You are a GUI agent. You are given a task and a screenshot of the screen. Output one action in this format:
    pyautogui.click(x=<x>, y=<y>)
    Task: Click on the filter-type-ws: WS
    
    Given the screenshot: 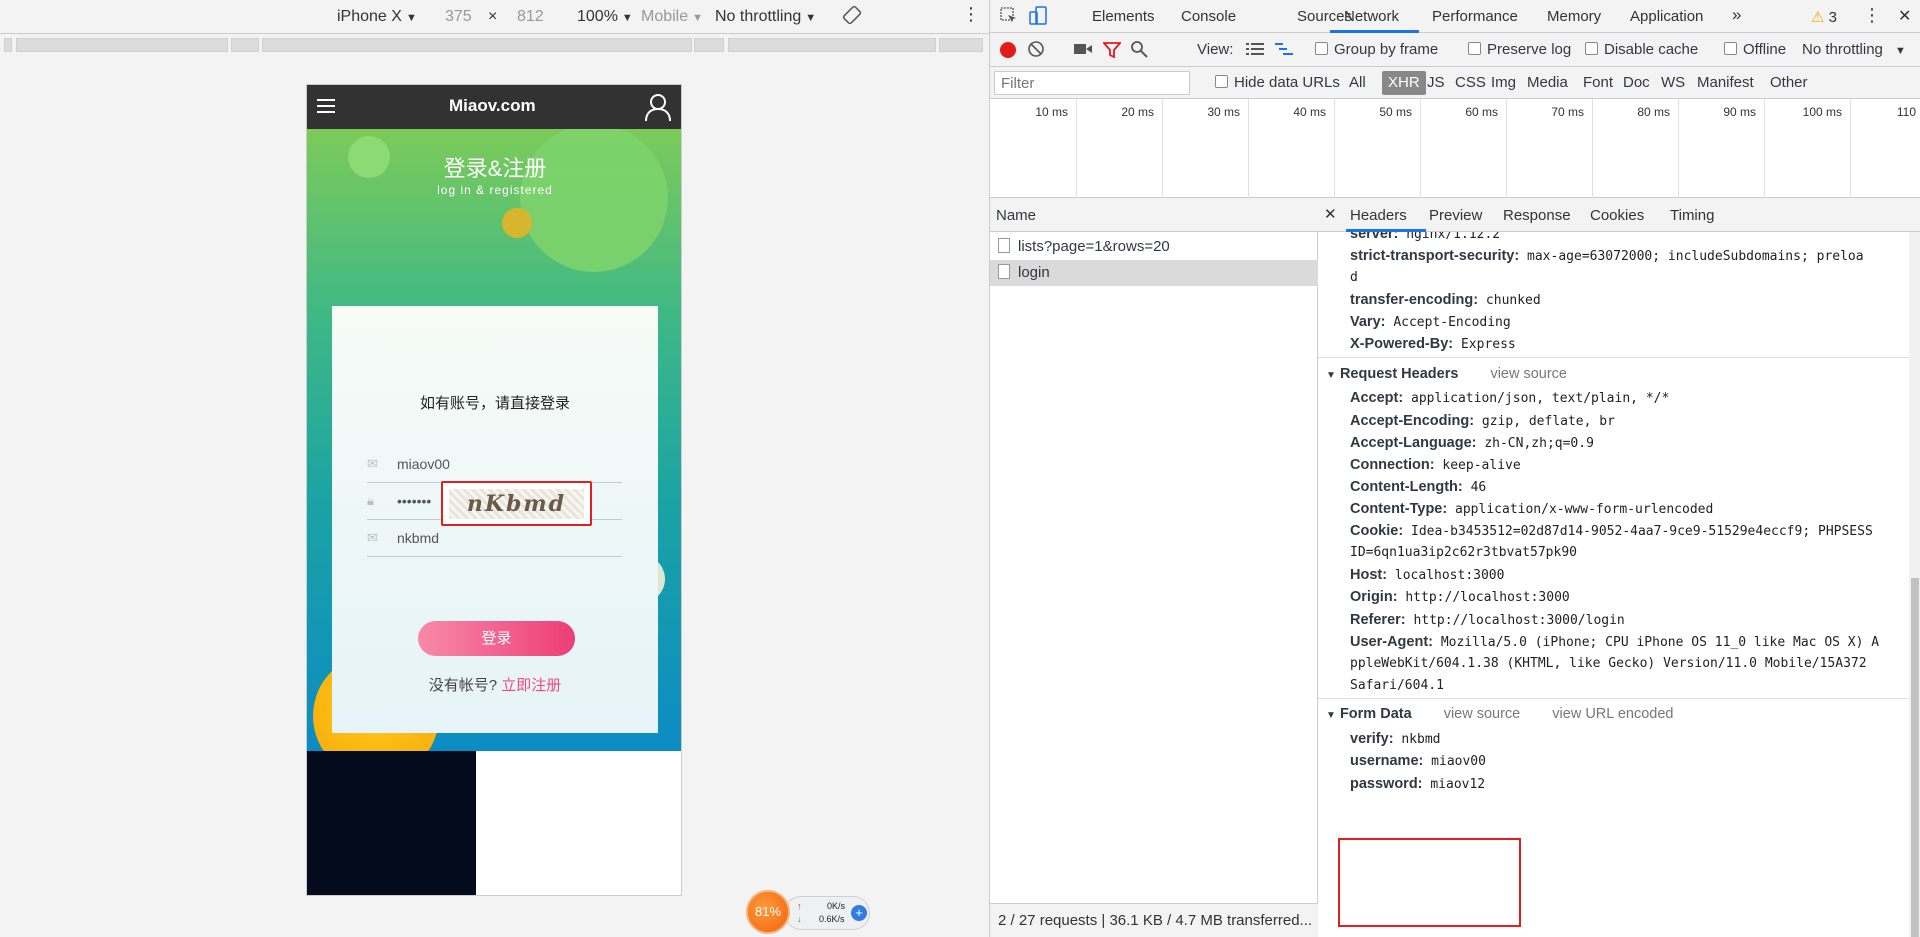 What is the action you would take?
    pyautogui.click(x=1673, y=82)
    